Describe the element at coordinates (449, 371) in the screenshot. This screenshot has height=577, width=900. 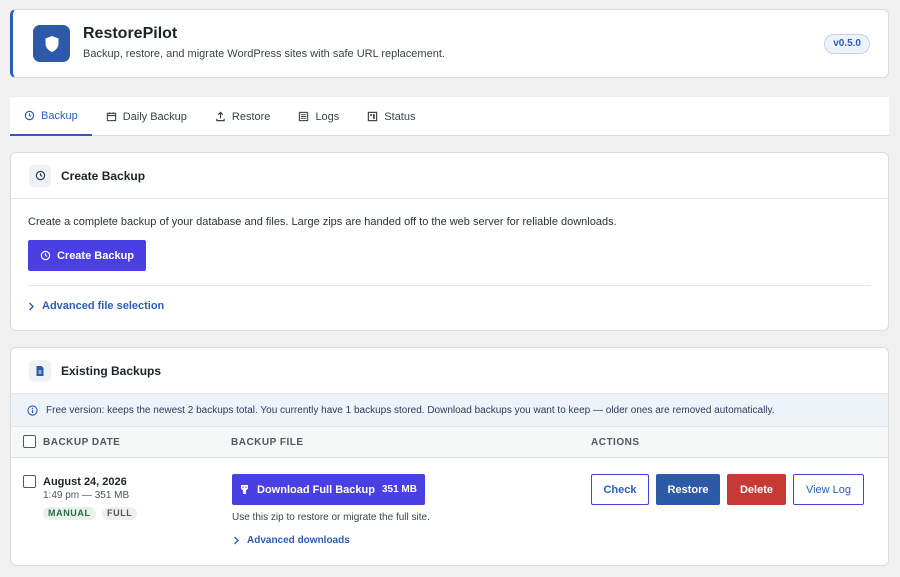
I see `card-header: Existing Backups` at that location.